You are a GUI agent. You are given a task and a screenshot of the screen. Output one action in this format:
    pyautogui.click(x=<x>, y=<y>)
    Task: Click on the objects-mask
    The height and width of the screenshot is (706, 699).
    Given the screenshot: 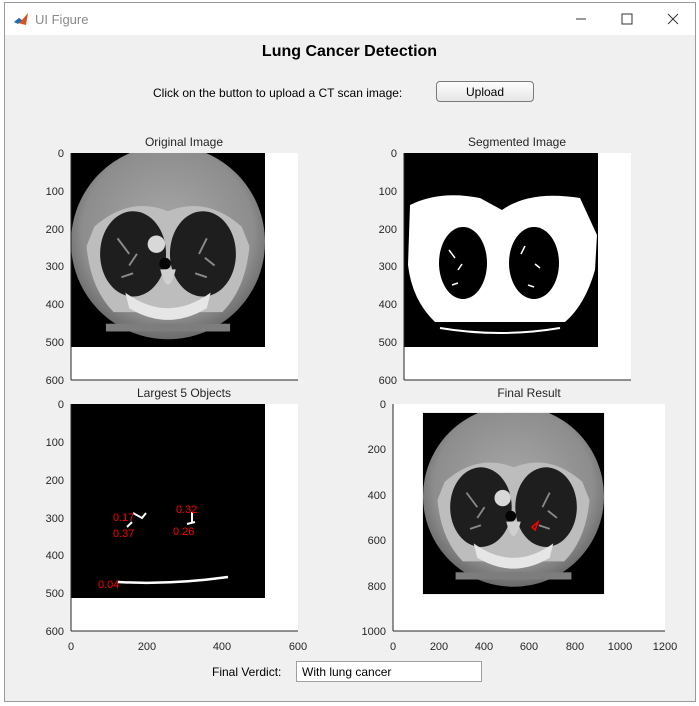 What is the action you would take?
    pyautogui.click(x=168, y=501)
    